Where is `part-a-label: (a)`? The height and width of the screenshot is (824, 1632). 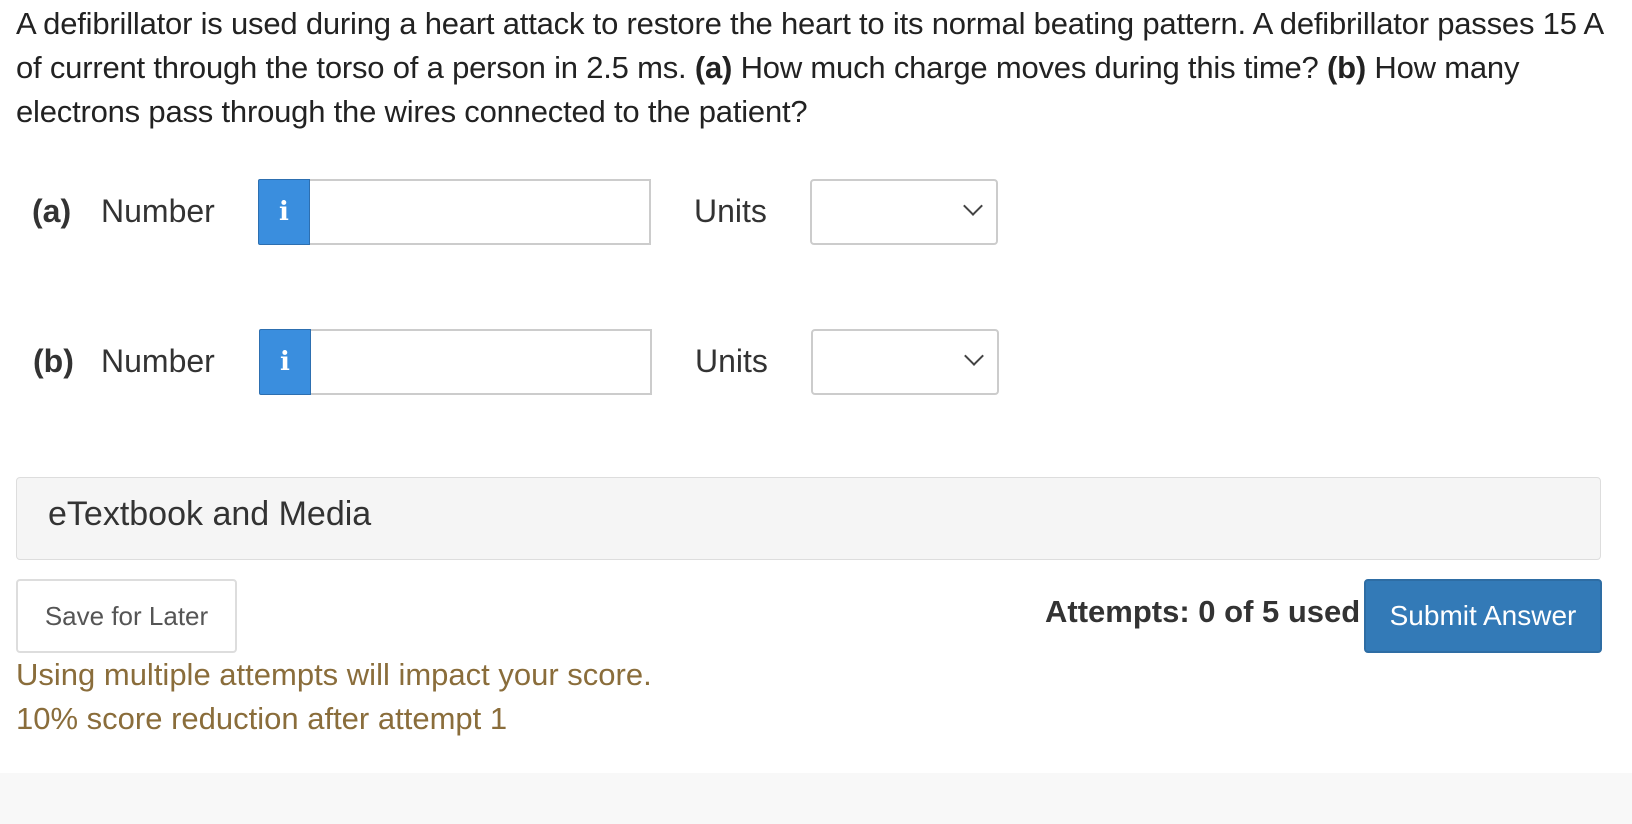 part-a-label: (a) is located at coordinates (52, 211).